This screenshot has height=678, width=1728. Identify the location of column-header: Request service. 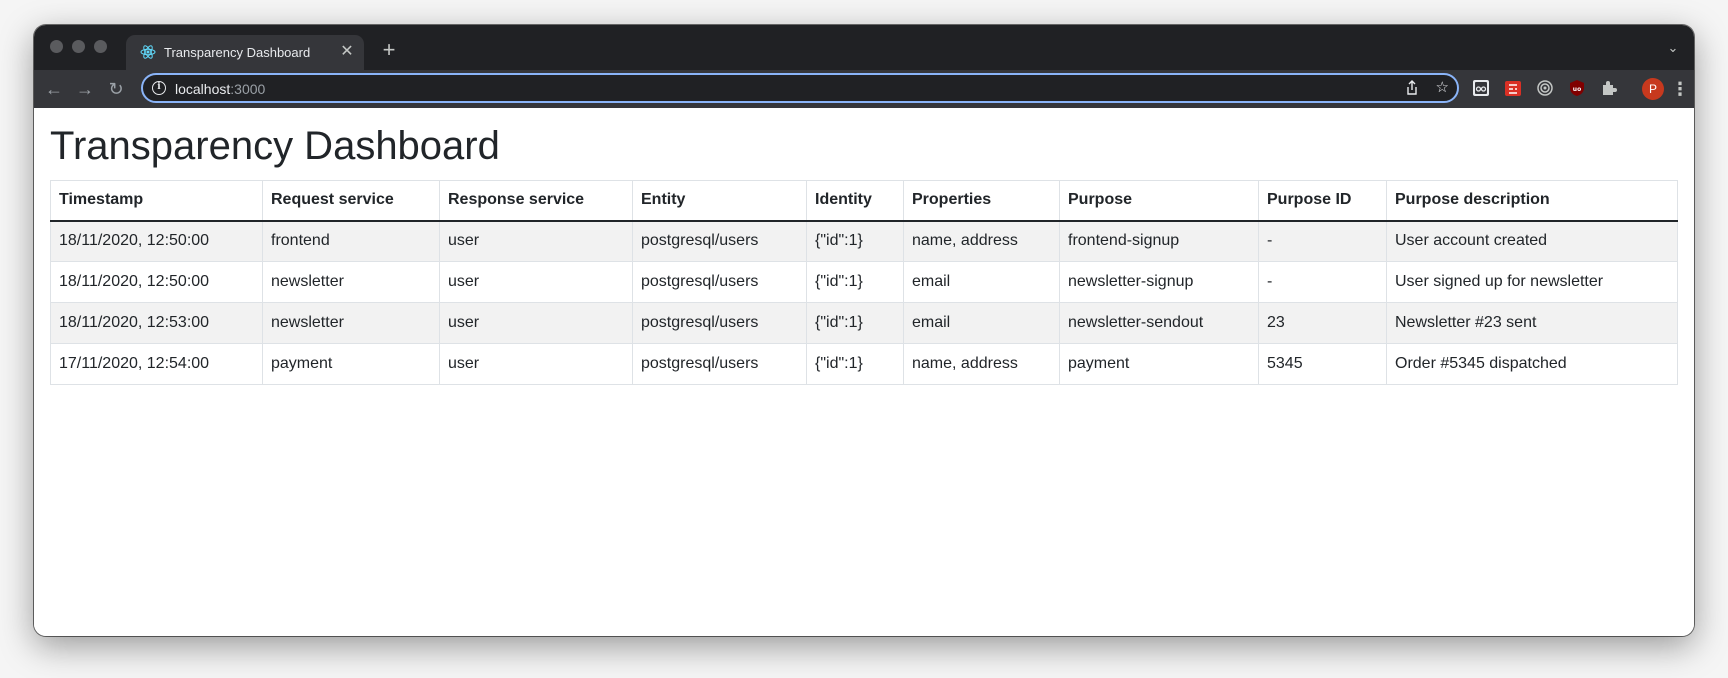
(351, 201).